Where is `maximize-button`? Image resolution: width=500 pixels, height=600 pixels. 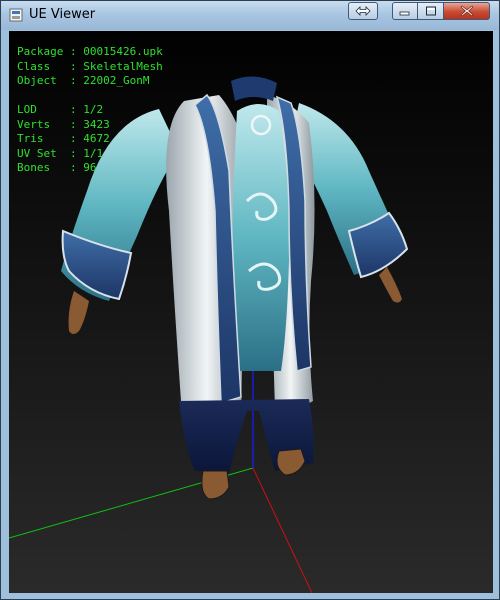
maximize-button is located at coordinates (431, 11).